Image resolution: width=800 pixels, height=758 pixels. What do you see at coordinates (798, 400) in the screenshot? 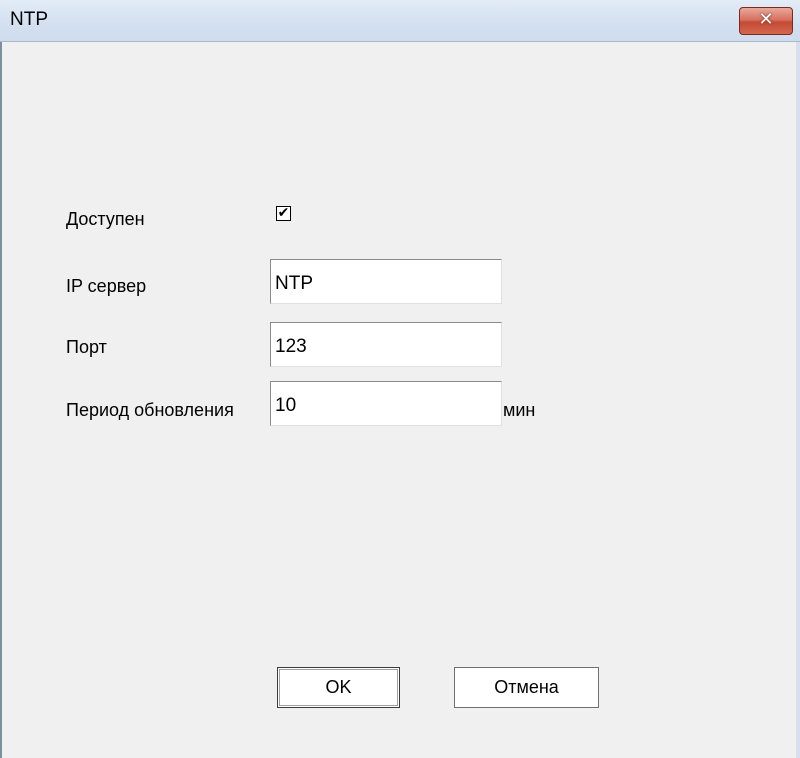
I see `window-right-border` at bounding box center [798, 400].